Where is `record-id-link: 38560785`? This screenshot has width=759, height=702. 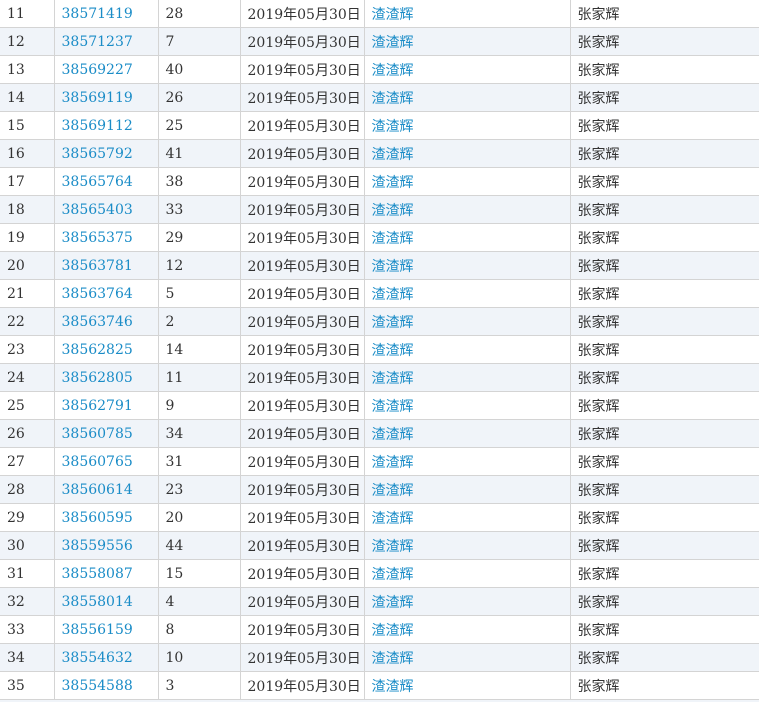 record-id-link: 38560785 is located at coordinates (97, 434).